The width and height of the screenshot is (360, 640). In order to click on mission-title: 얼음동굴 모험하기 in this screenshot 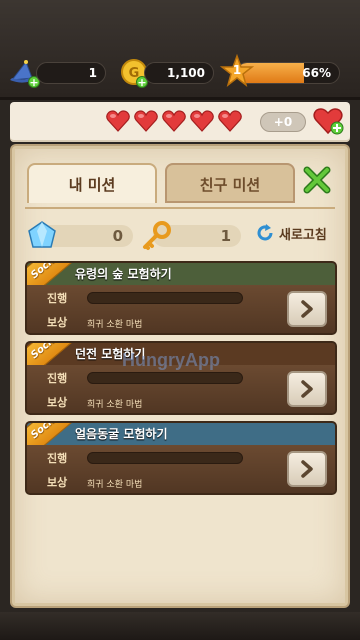, I will do `click(121, 434)`.